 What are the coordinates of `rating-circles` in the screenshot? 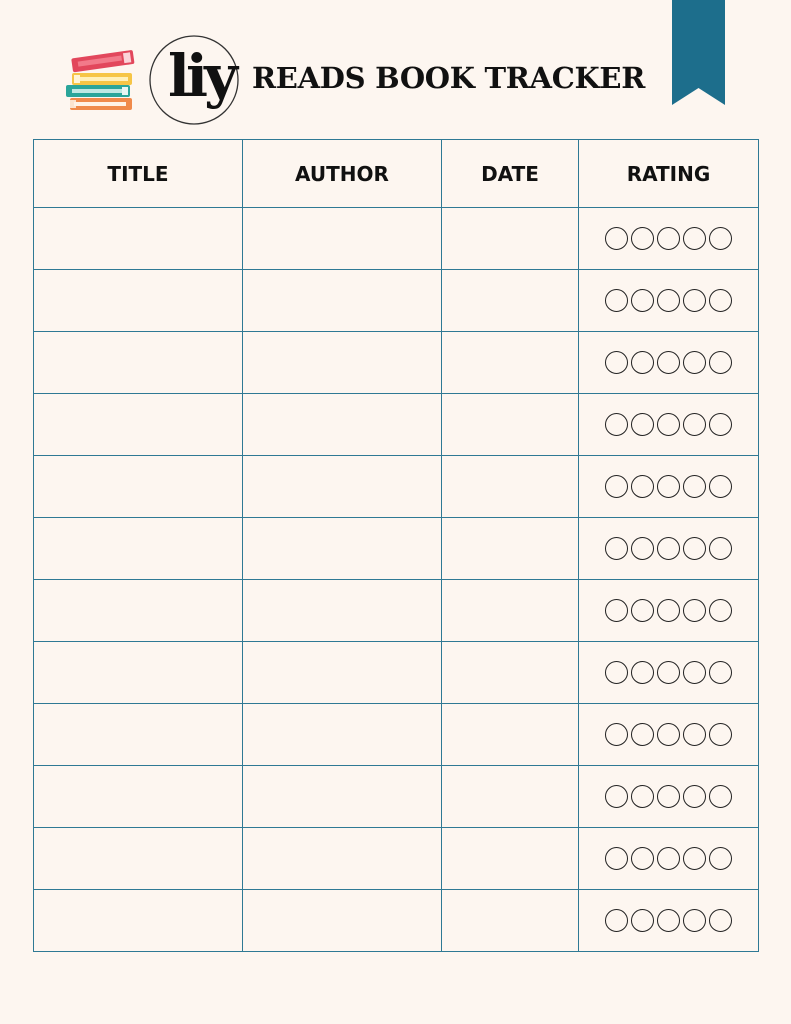 It's located at (668, 672).